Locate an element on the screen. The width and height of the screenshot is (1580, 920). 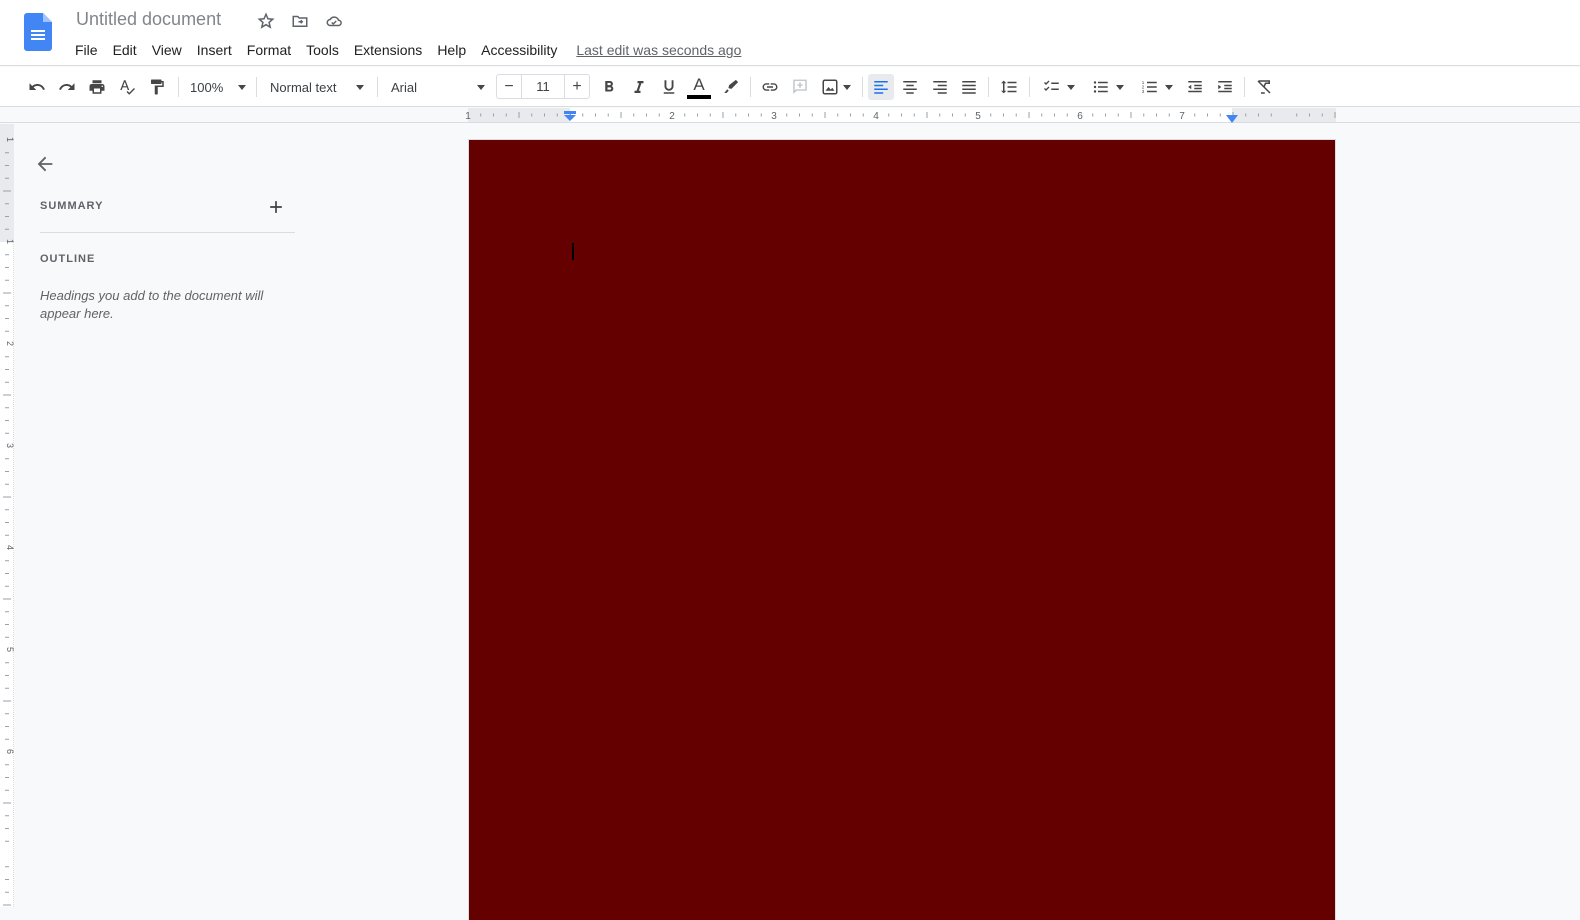
divider is located at coordinates (167, 232).